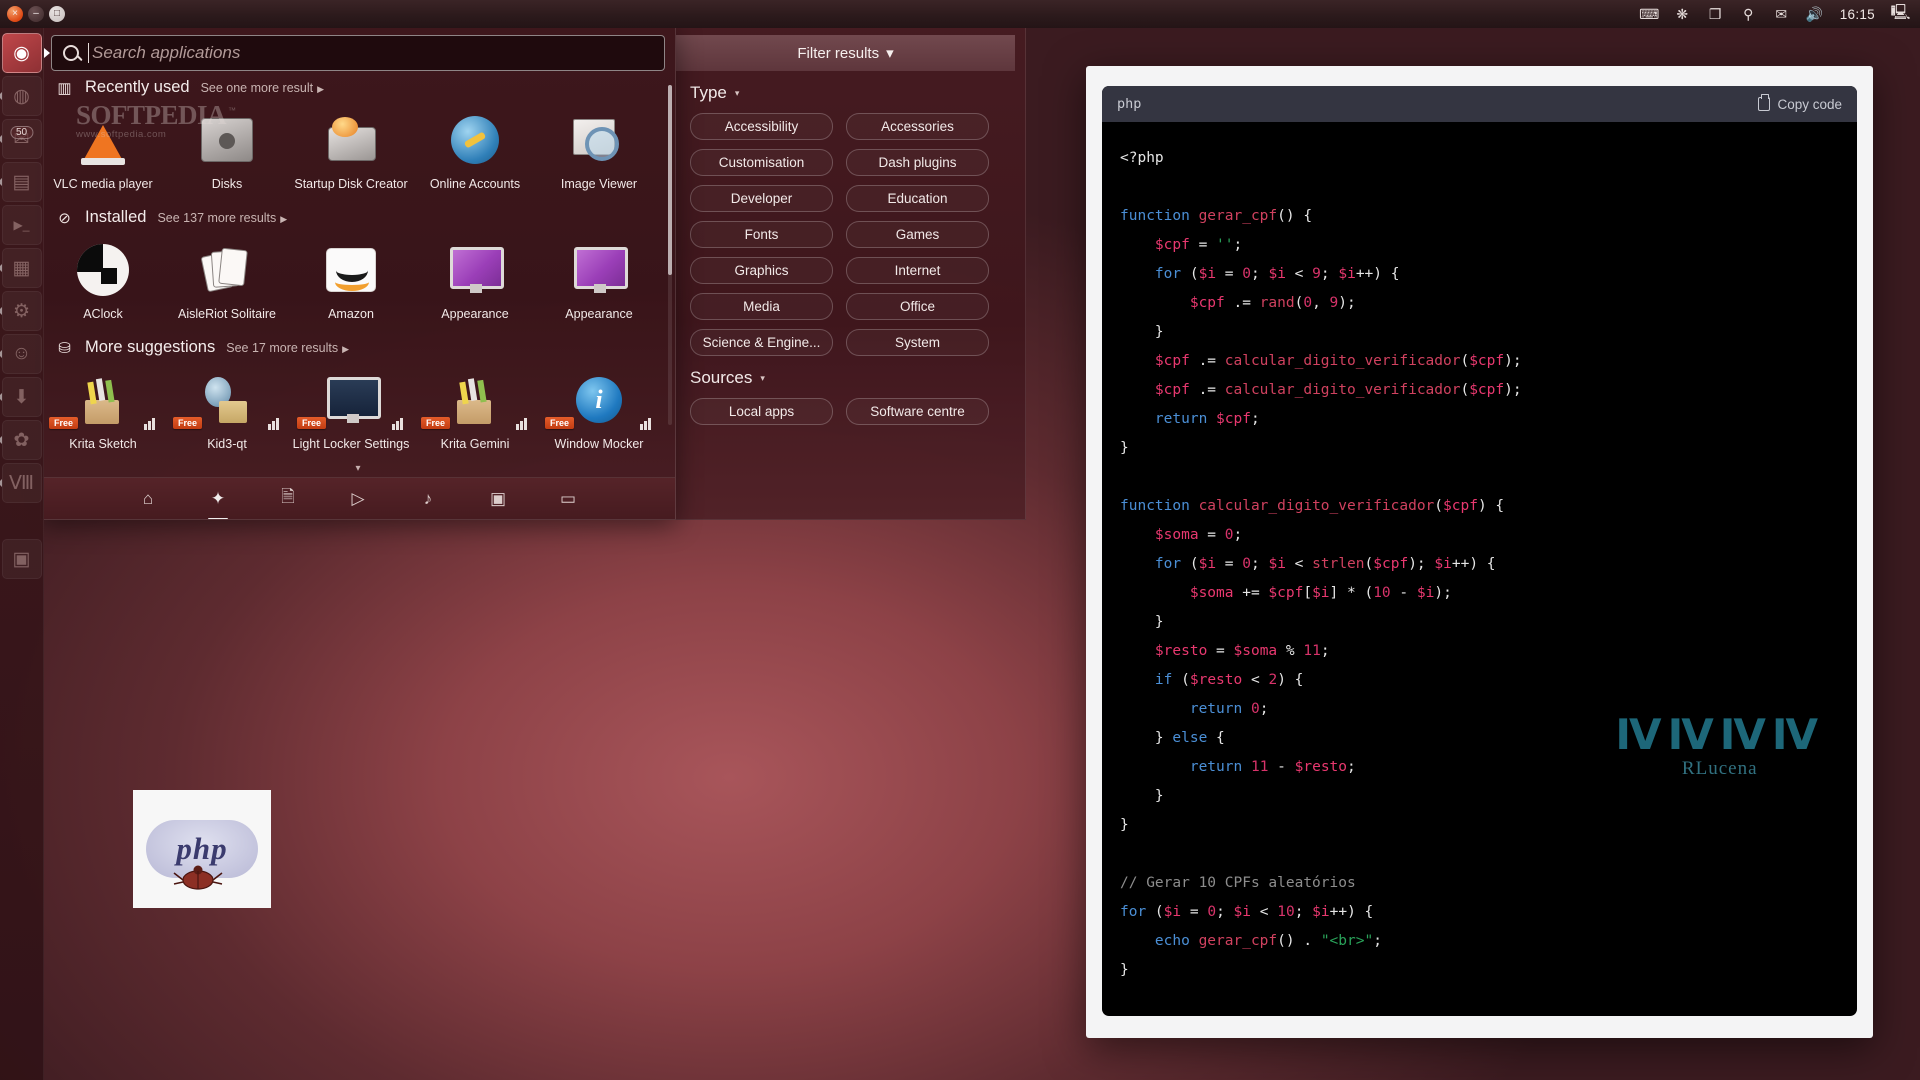  Describe the element at coordinates (262, 89) in the screenshot. I see `dash-section-more-link: See one more result ▶` at that location.